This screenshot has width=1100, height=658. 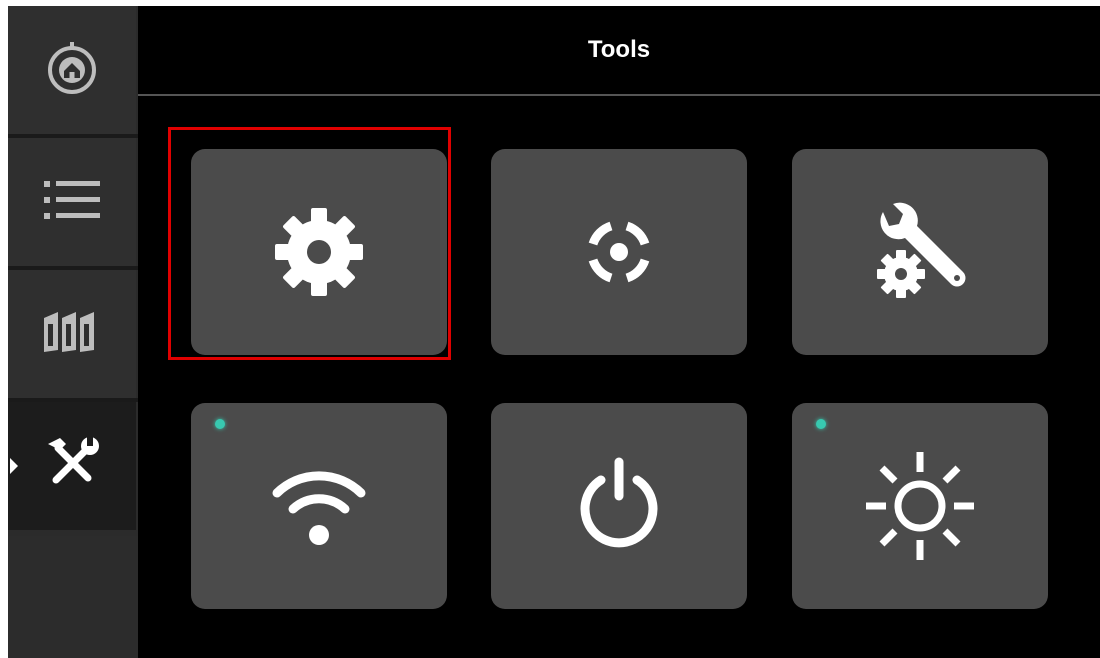 I want to click on gear-icon, so click(x=319, y=252).